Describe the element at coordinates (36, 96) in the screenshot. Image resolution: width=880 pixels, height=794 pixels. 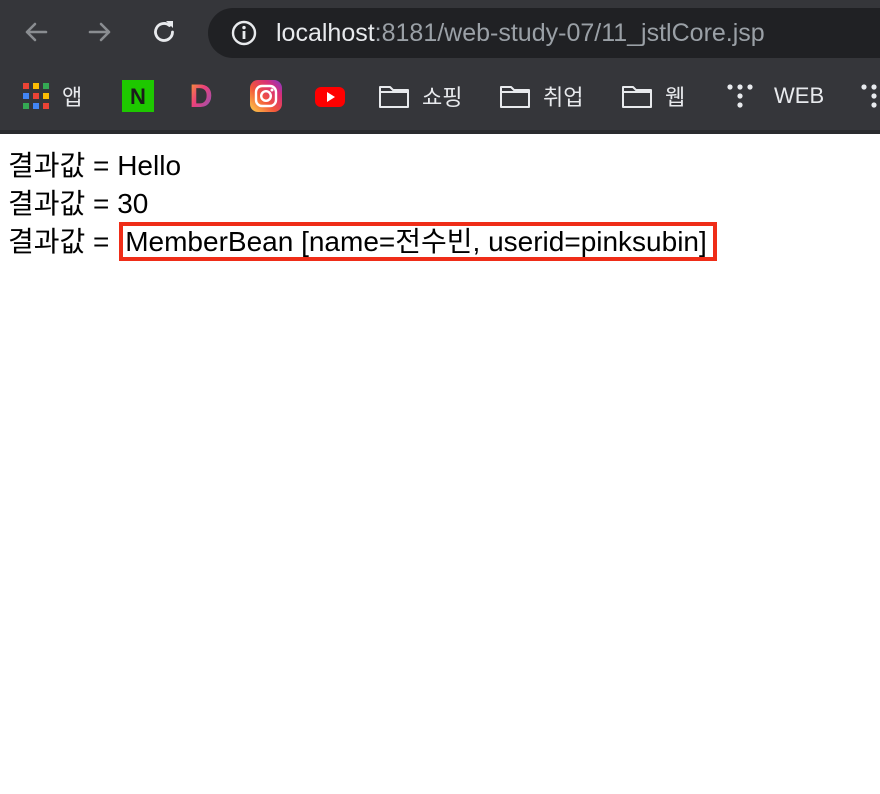
I see `apps-grid-icon` at that location.